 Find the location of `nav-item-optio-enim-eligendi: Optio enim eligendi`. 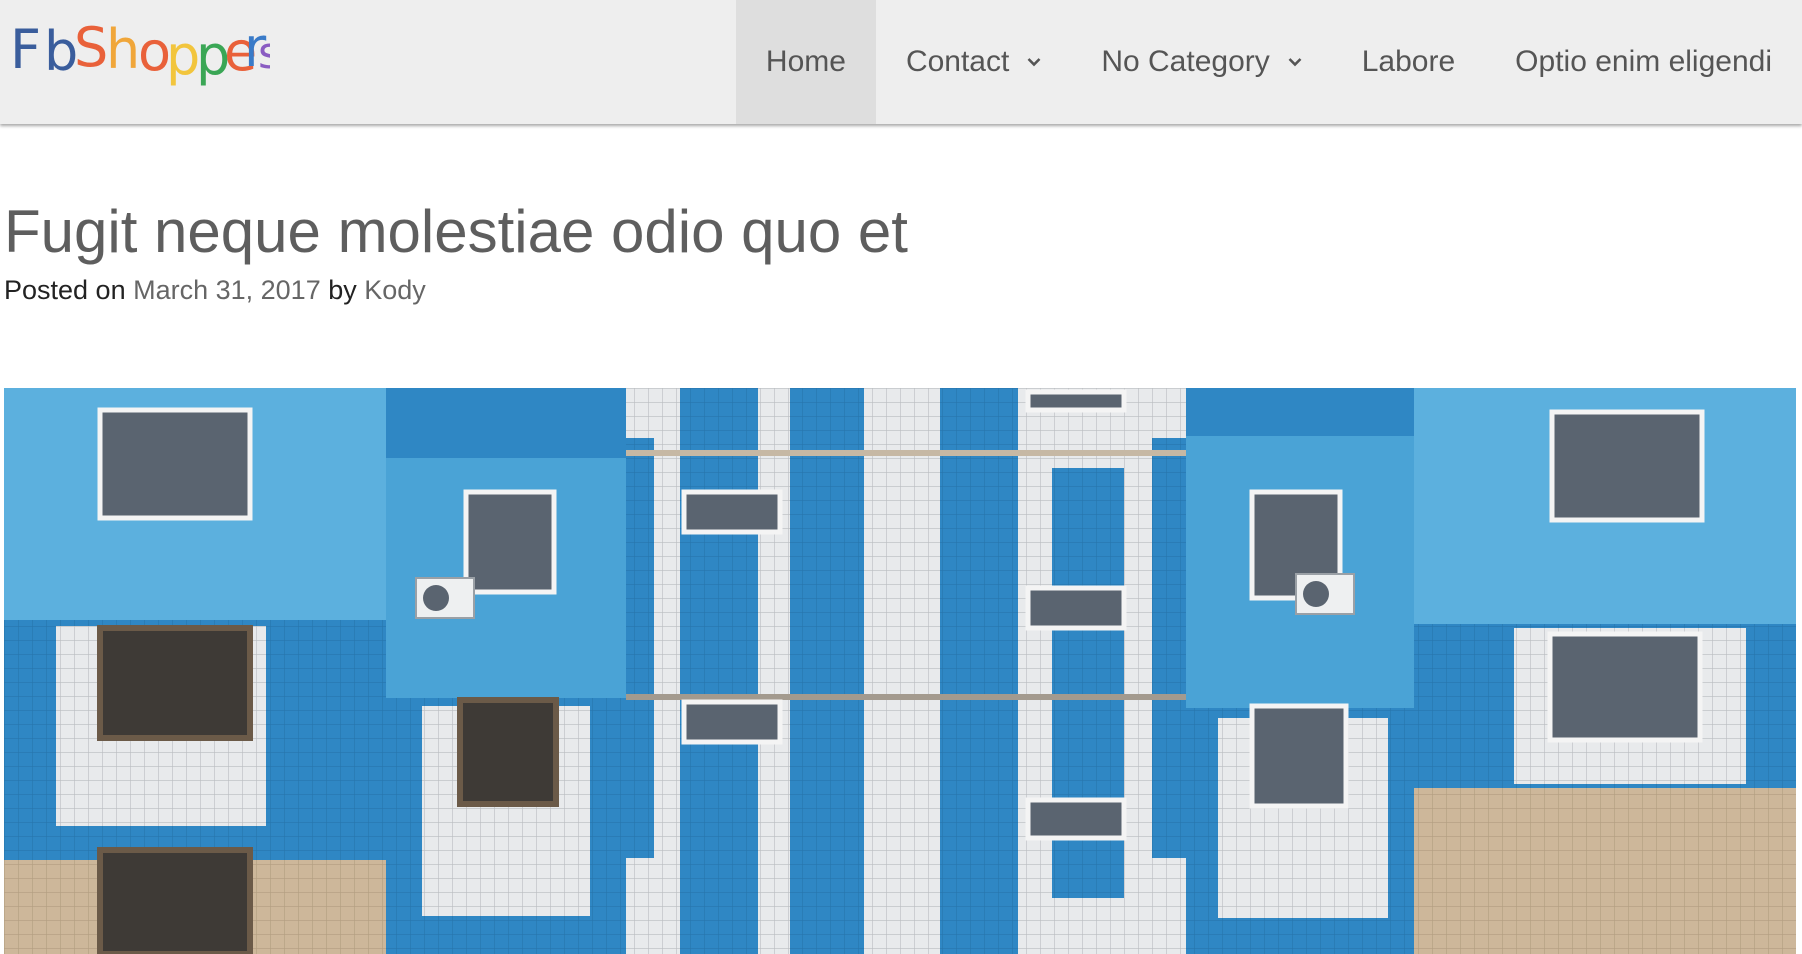

nav-item-optio-enim-eligendi: Optio enim eligendi is located at coordinates (1643, 62).